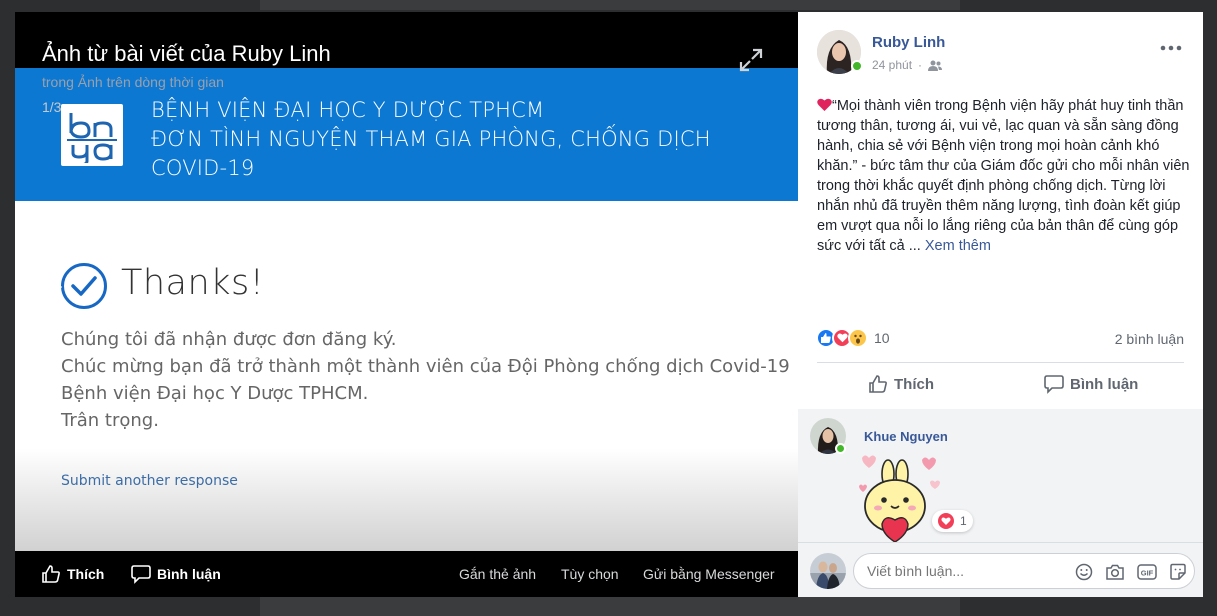 The width and height of the screenshot is (1217, 616). Describe the element at coordinates (892, 65) in the screenshot. I see `post-timestamp: 24 phút` at that location.